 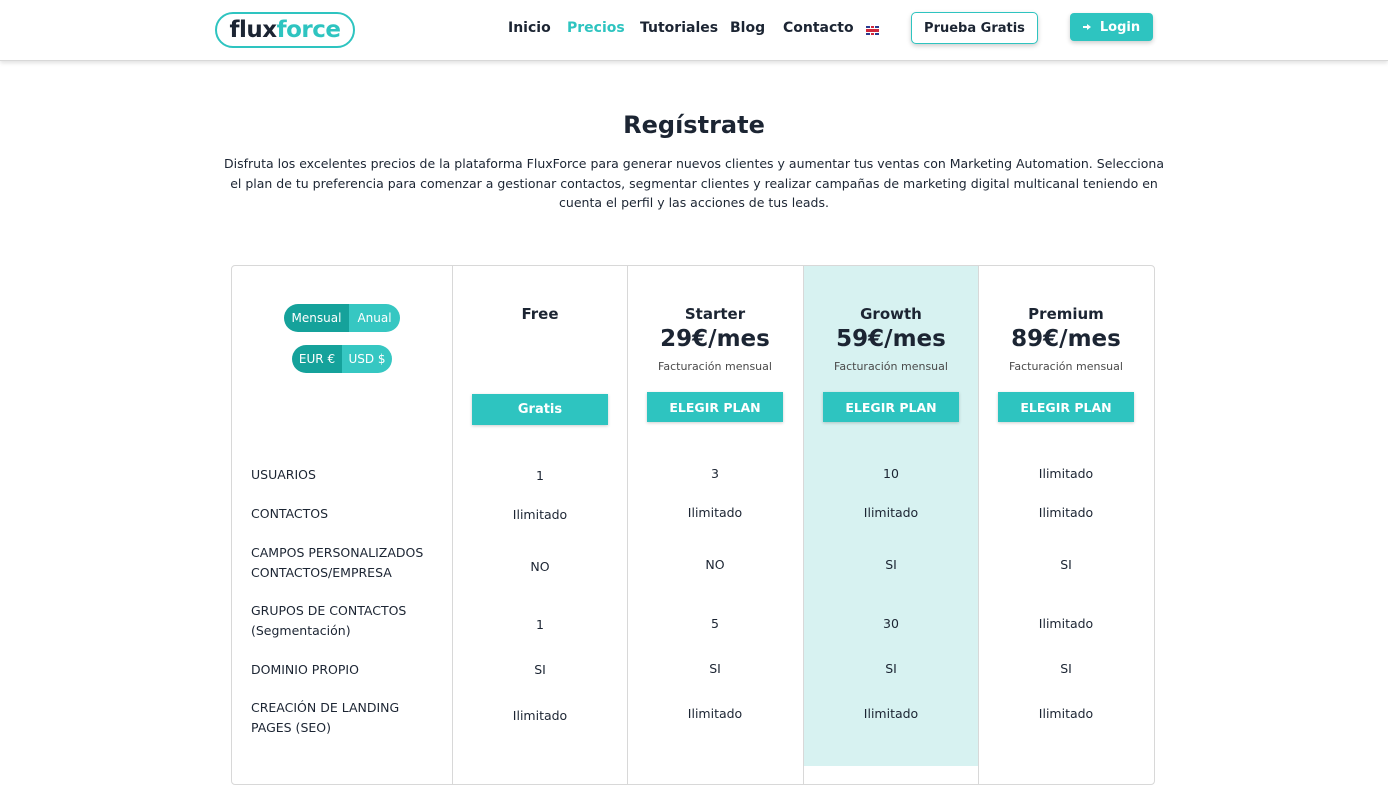 What do you see at coordinates (891, 623) in the screenshot?
I see `feature-value: 30` at bounding box center [891, 623].